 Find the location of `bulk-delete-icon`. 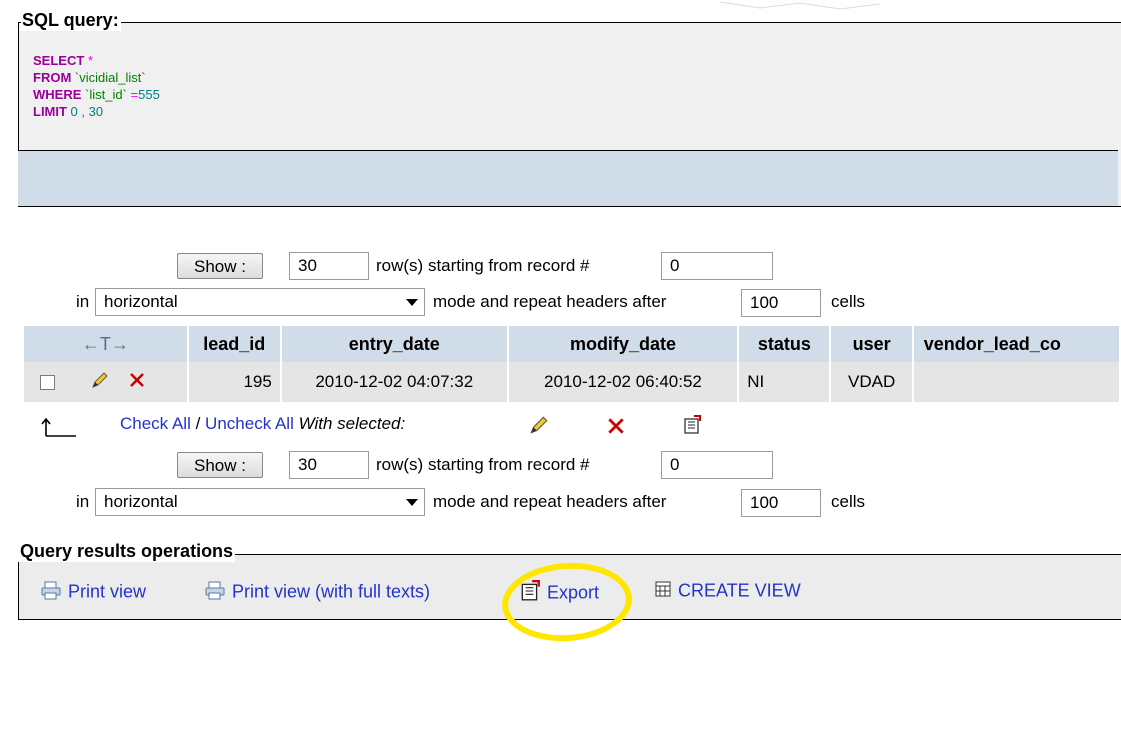

bulk-delete-icon is located at coordinates (616, 428).